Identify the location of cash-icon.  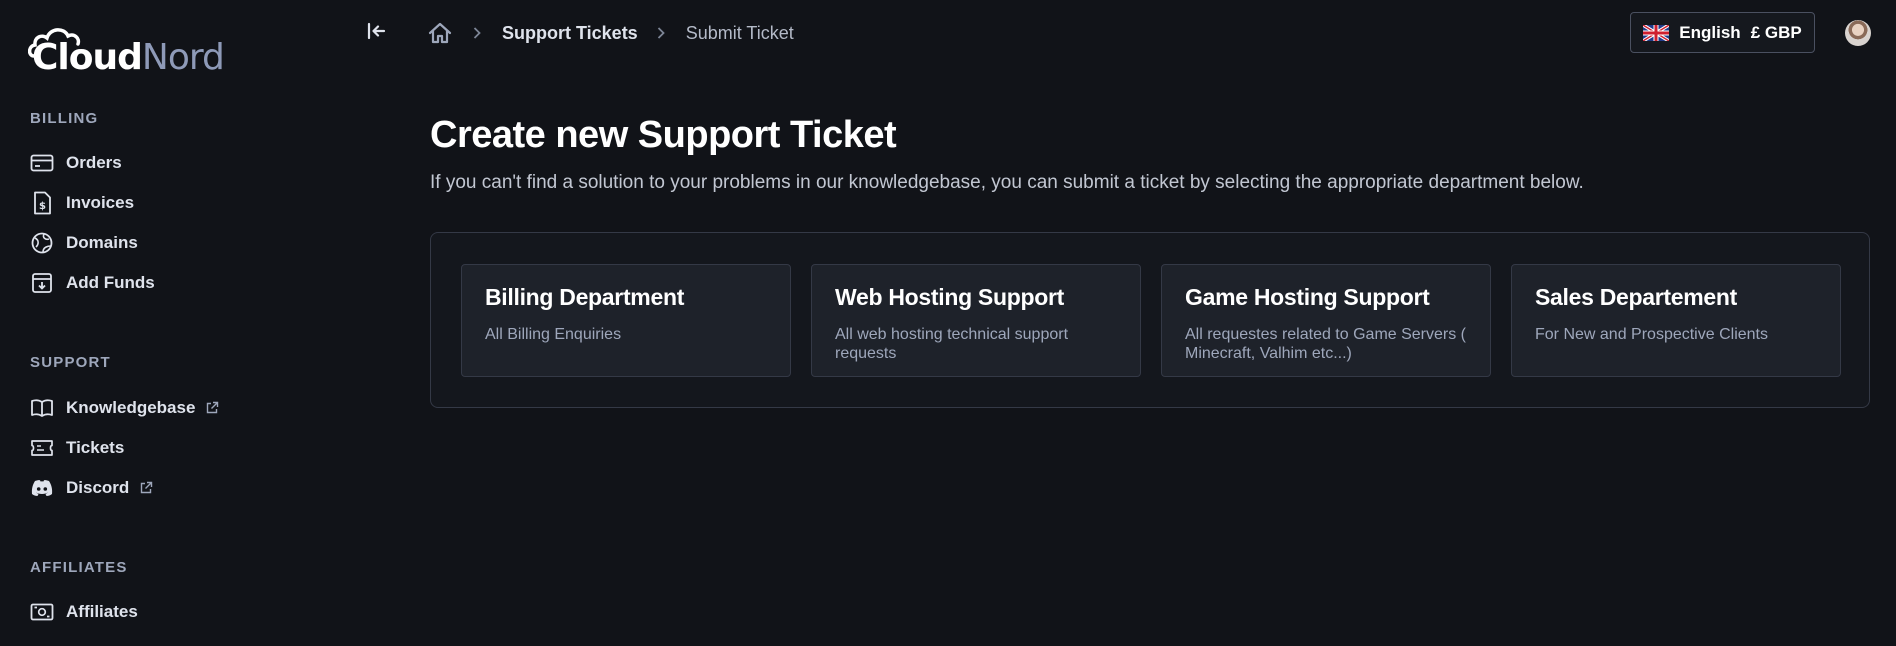
(42, 612).